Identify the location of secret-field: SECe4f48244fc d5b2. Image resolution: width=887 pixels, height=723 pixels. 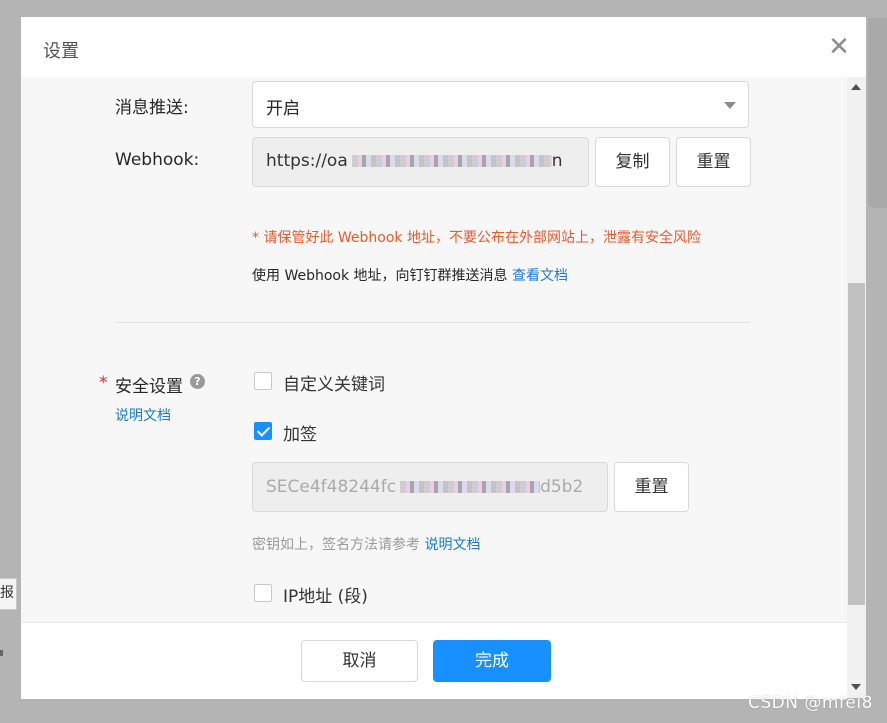
(430, 487).